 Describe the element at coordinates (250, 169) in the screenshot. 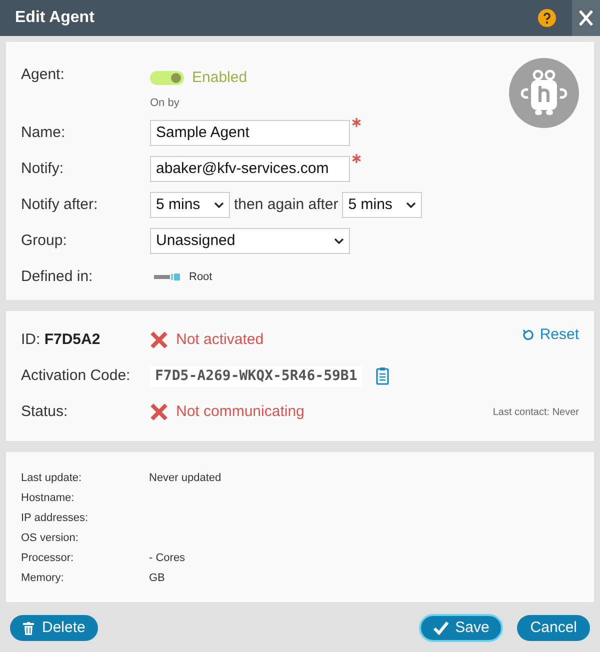

I see `input-field: abaker@kfv-services.com` at that location.